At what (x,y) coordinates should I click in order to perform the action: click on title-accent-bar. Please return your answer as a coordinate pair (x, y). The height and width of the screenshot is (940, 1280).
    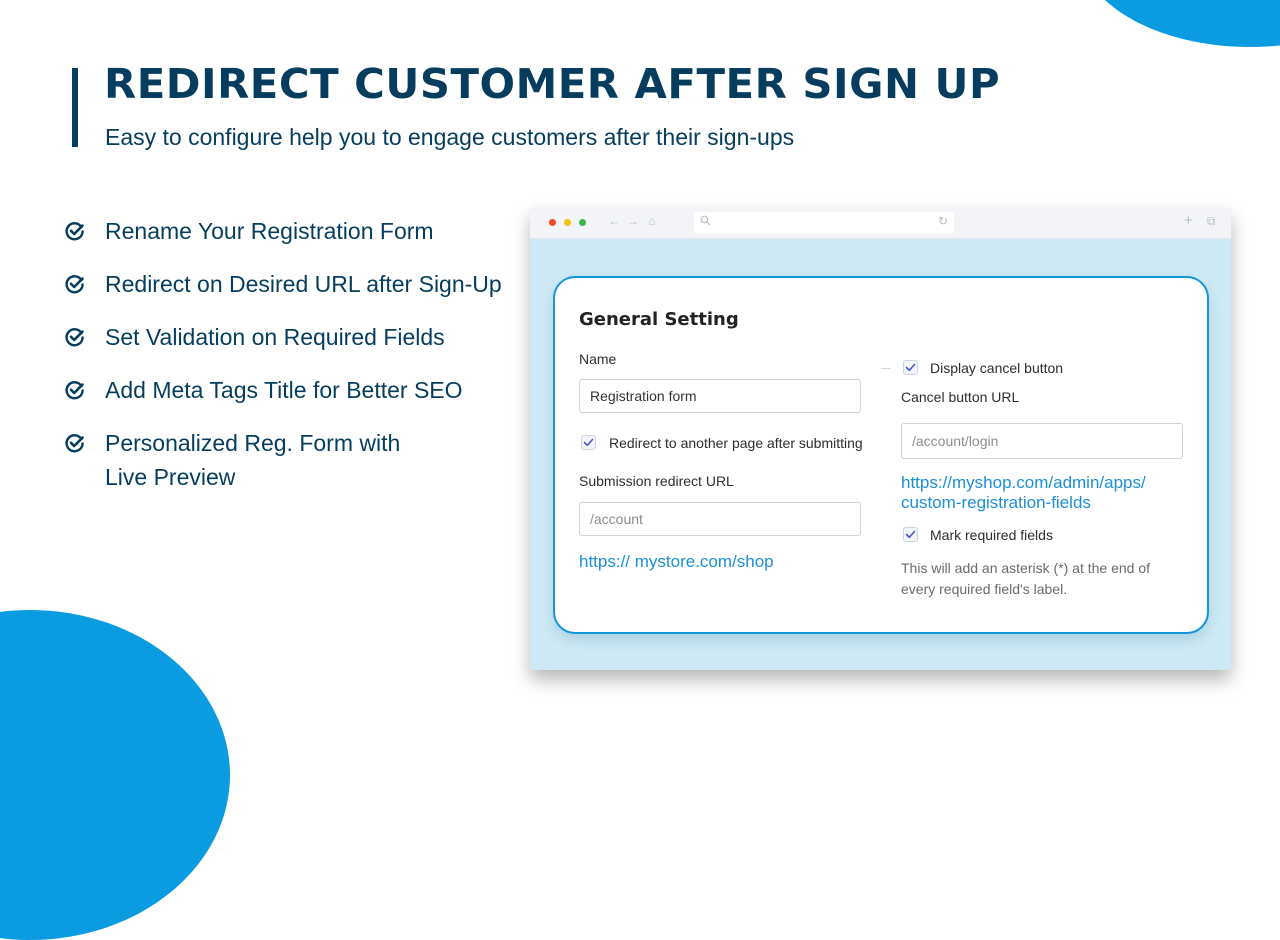
    Looking at the image, I should click on (75, 107).